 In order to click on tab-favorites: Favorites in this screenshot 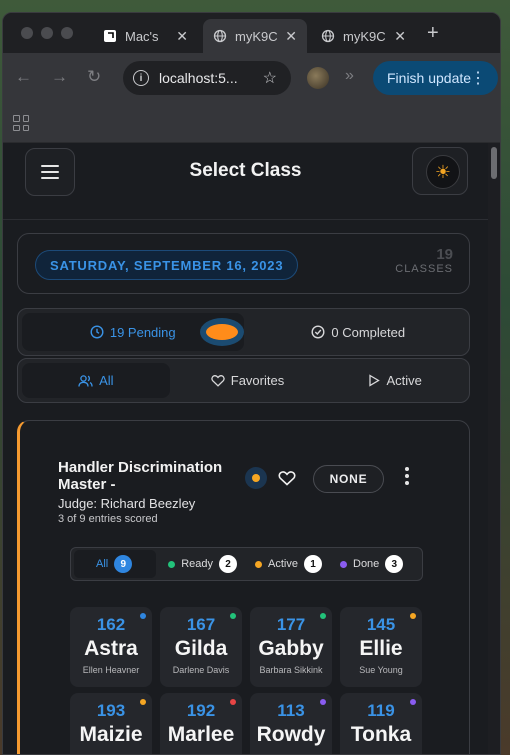, I will do `click(248, 380)`.